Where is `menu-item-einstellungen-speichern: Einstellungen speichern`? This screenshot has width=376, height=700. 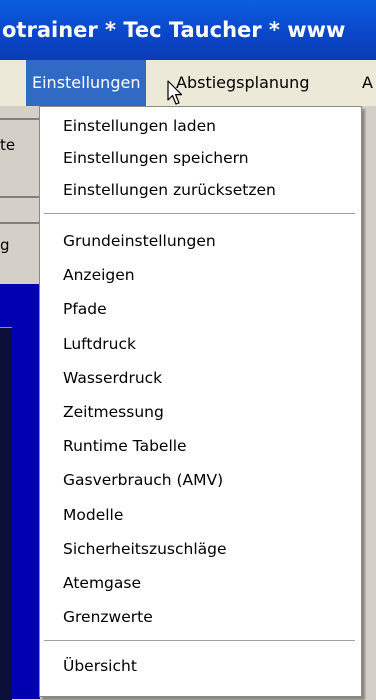
menu-item-einstellungen-speichern: Einstellungen speichern is located at coordinates (156, 158).